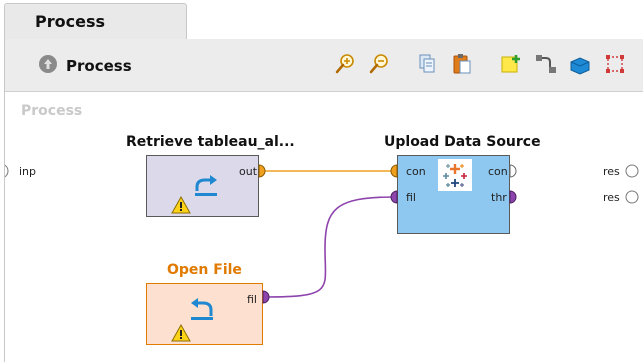  I want to click on upload-con-out-port, so click(513, 171).